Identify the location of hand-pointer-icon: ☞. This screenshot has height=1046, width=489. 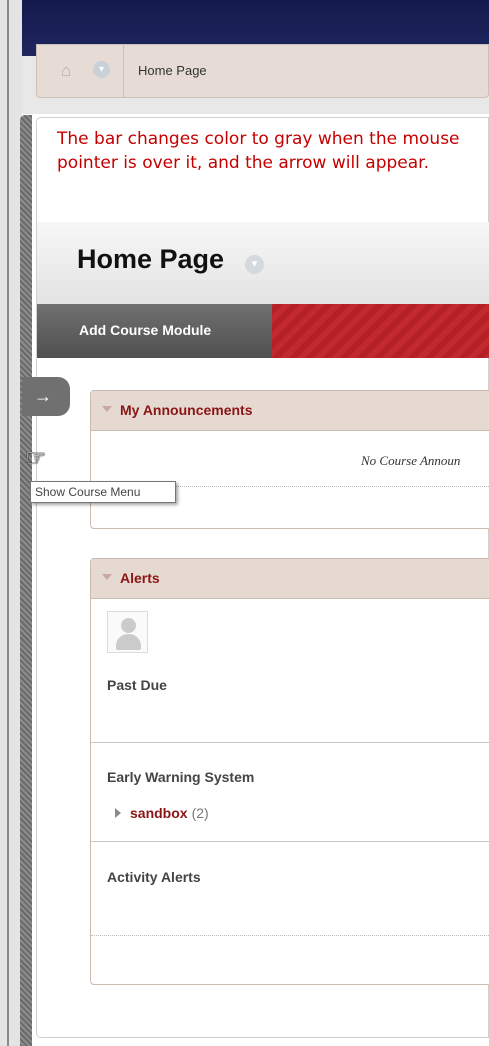
(36, 458).